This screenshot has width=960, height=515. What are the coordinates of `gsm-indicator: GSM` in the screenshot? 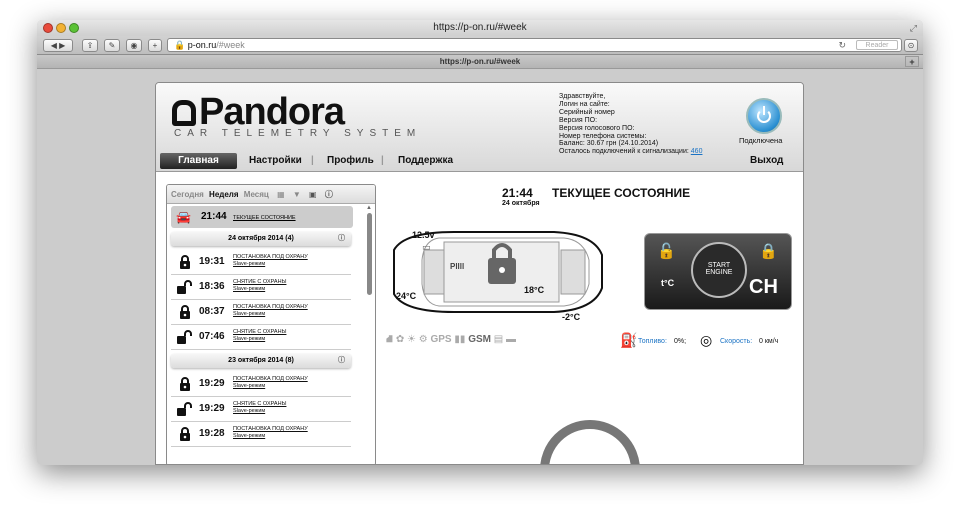 It's located at (479, 339).